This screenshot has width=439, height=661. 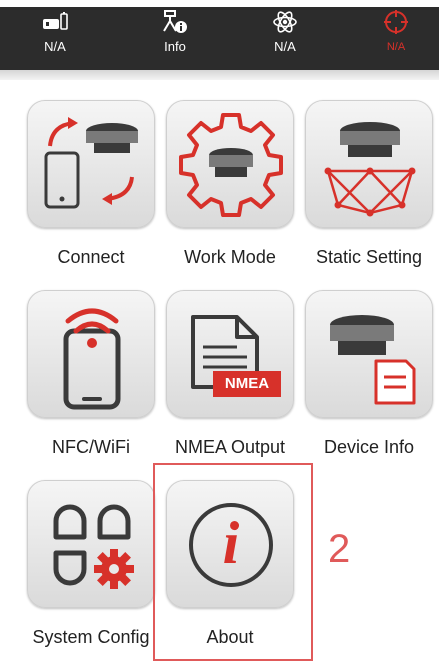 I want to click on status-info: Info, so click(x=175, y=35).